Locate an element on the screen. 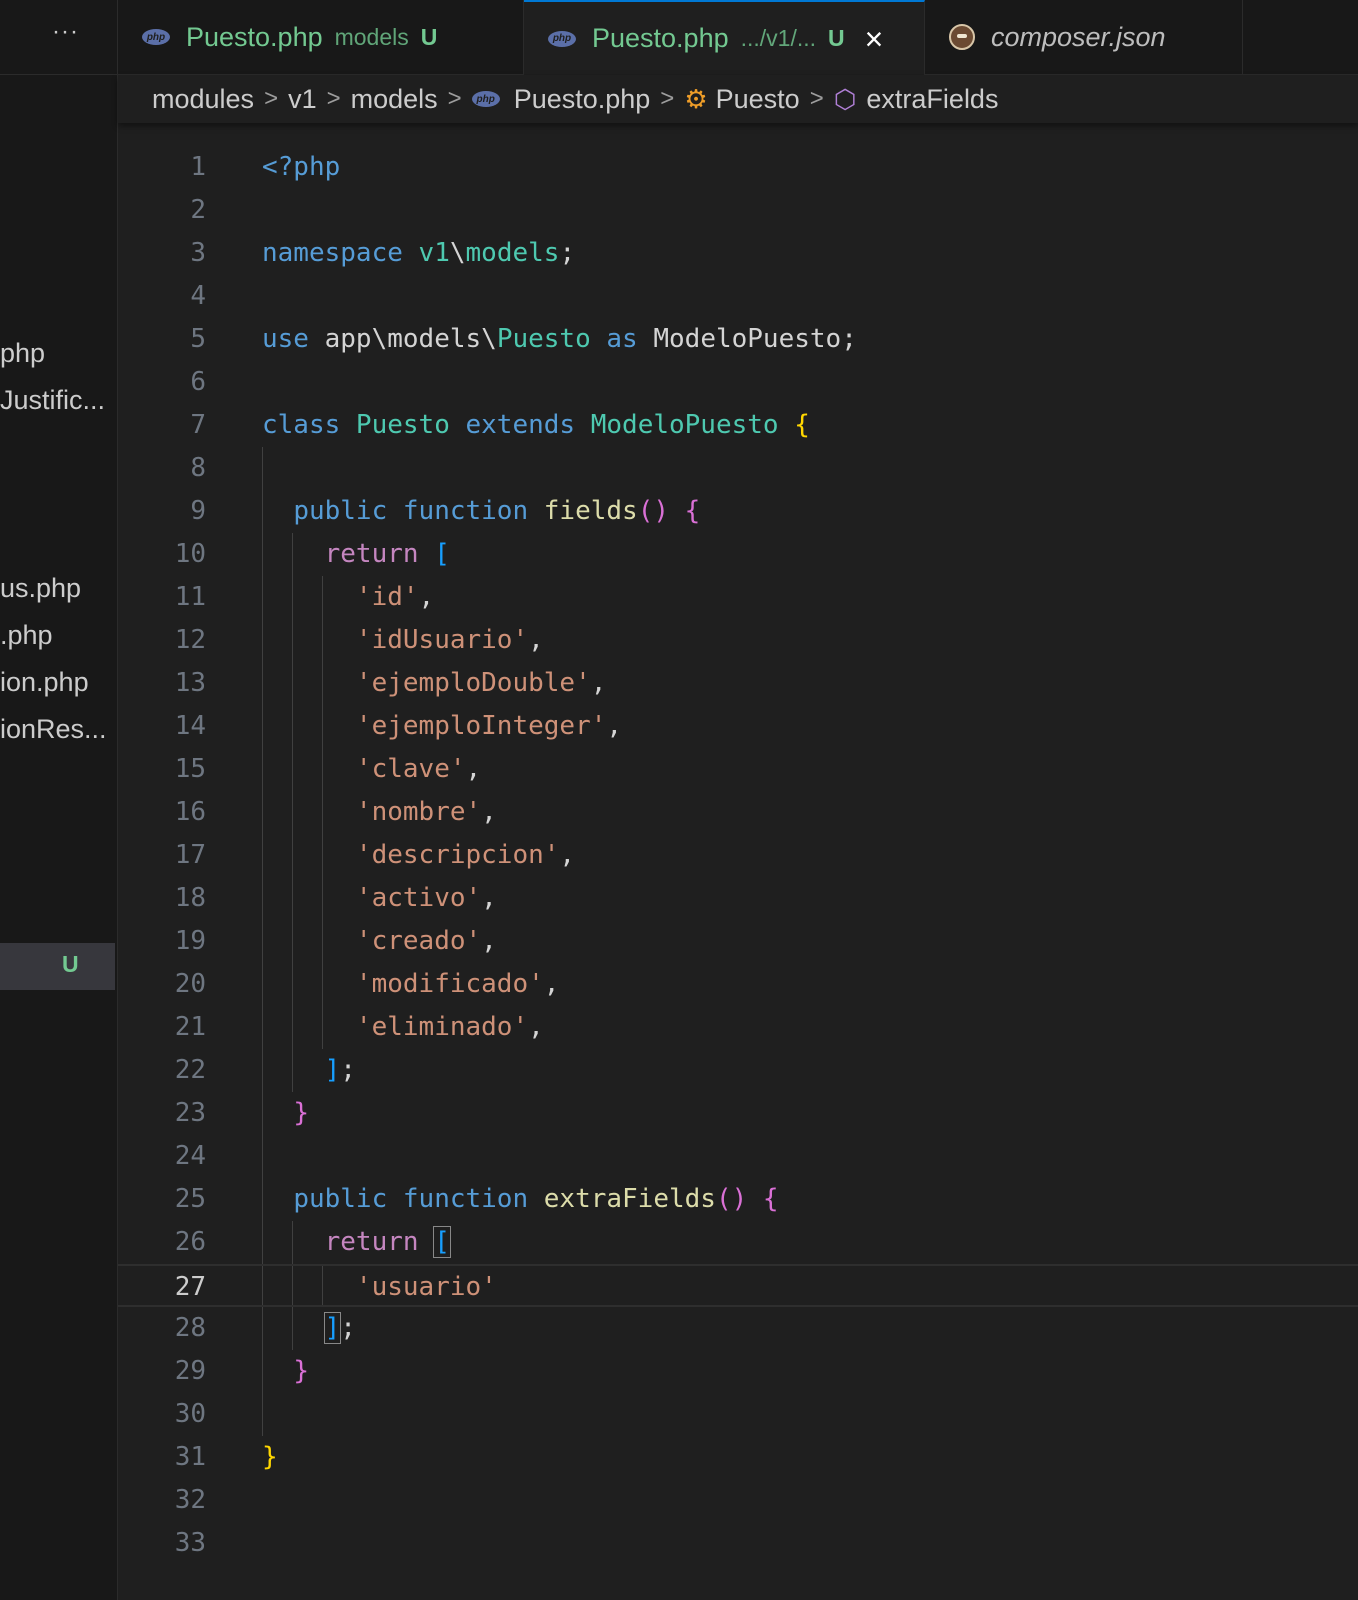 The width and height of the screenshot is (1358, 1600). code-text: 'nombre', is located at coordinates (379, 812).